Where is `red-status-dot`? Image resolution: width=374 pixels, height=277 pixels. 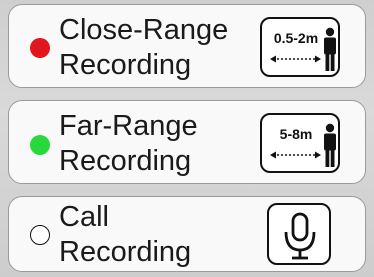 red-status-dot is located at coordinates (40, 48).